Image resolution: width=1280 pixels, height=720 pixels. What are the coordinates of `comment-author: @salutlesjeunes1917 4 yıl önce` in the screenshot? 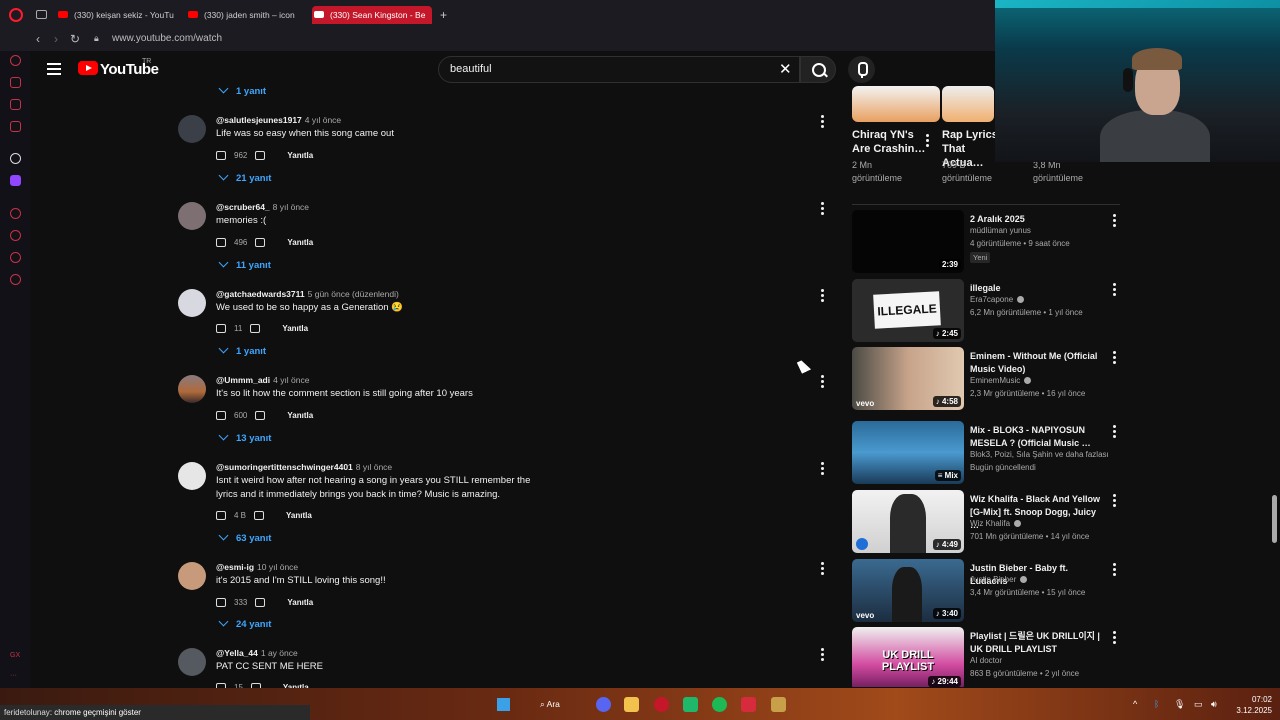 It's located at (278, 120).